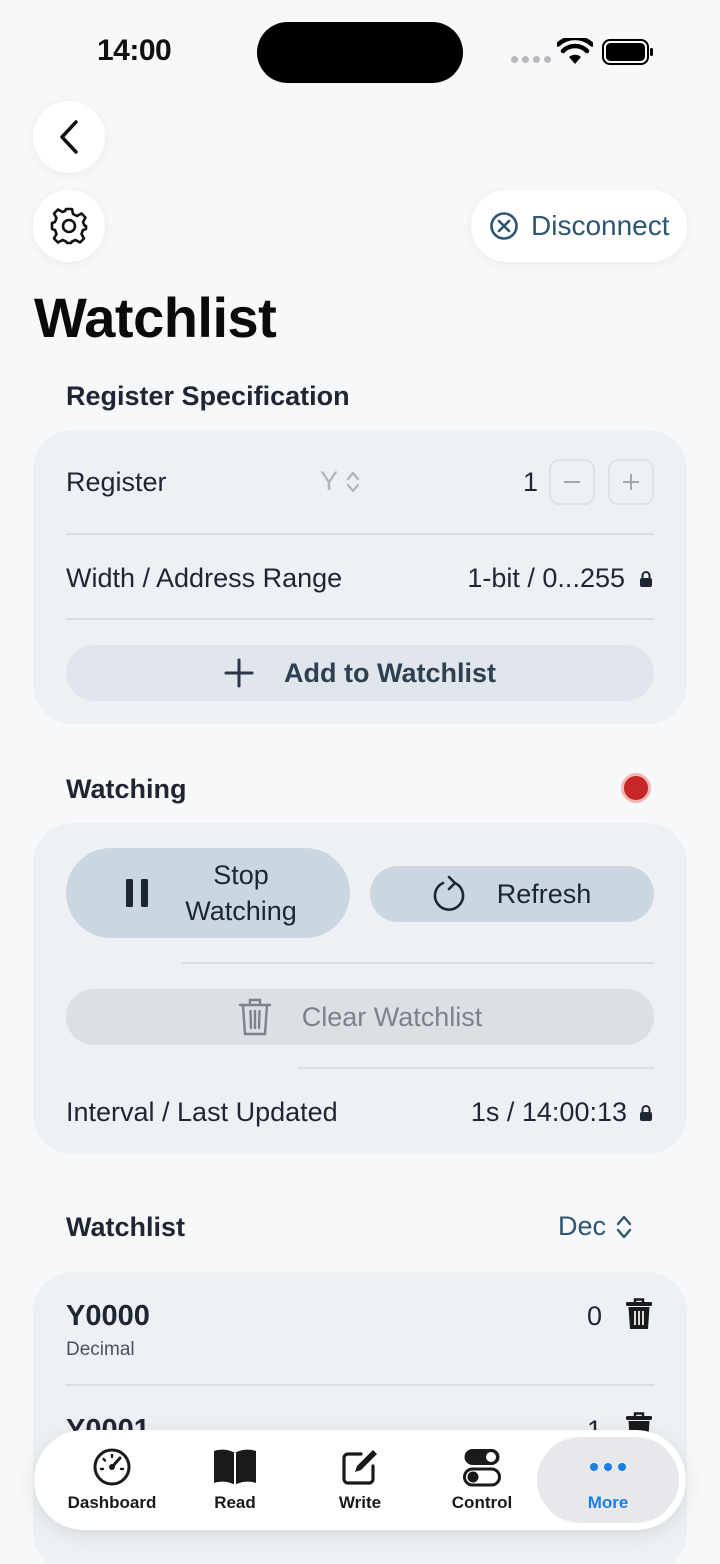  What do you see at coordinates (546, 578) in the screenshot?
I see `width-range-value: 1-bit / 0...255` at bounding box center [546, 578].